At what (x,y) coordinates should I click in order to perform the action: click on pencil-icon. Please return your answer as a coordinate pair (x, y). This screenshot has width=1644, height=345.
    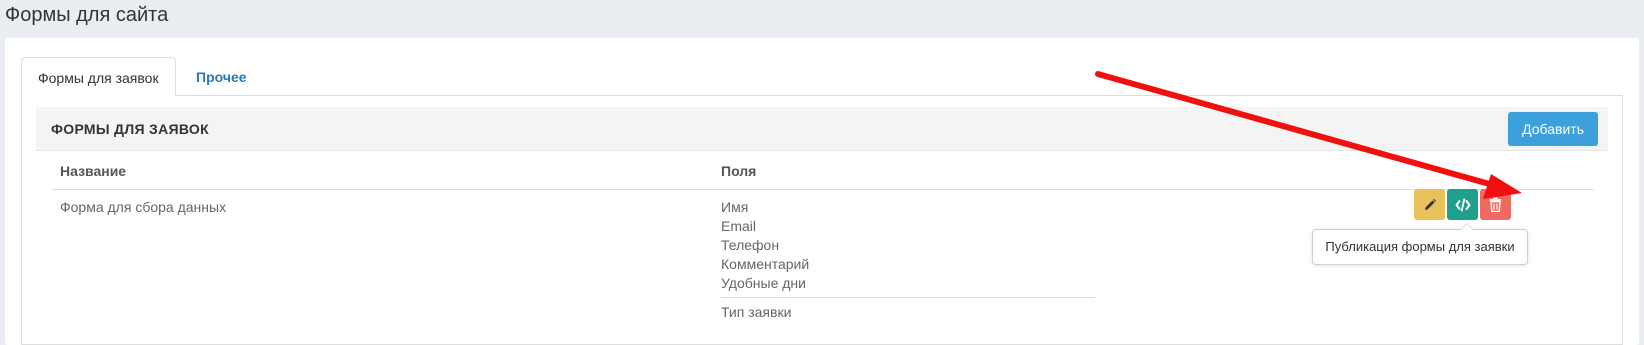
    Looking at the image, I should click on (1430, 204).